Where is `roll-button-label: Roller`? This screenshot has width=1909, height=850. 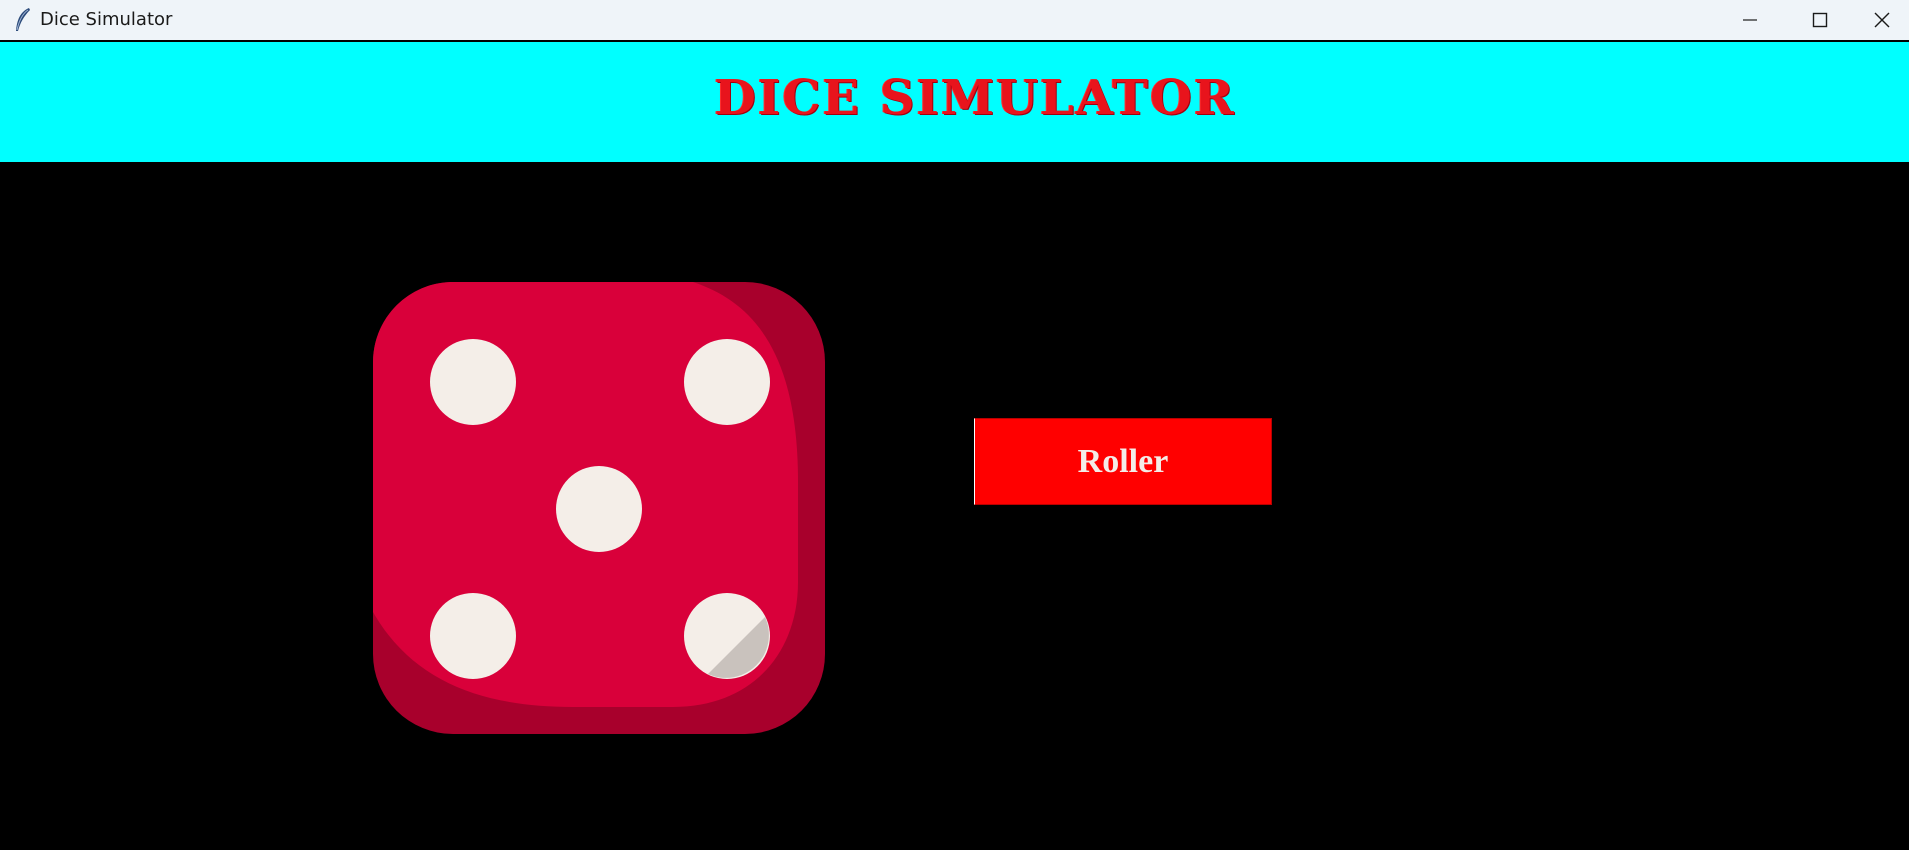 roll-button-label: Roller is located at coordinates (1123, 461).